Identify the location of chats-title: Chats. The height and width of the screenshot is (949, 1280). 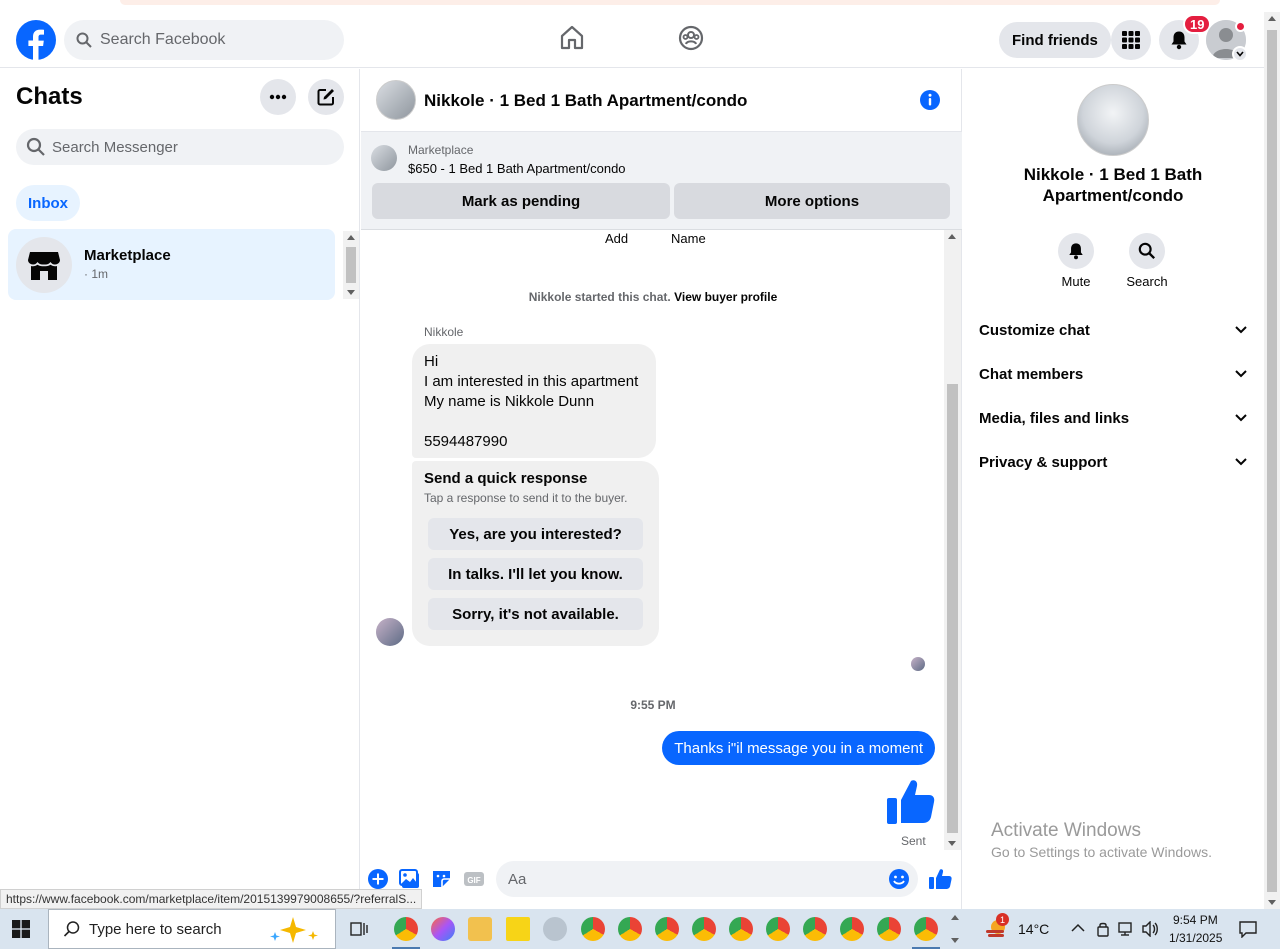
(49, 96).